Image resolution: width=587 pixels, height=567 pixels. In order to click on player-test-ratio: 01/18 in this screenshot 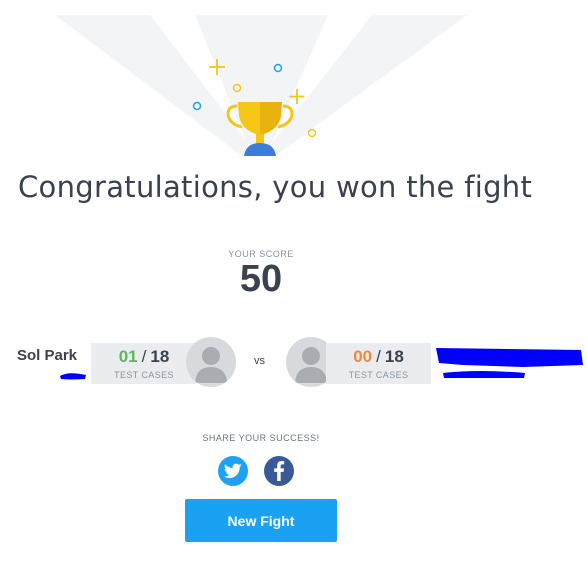, I will do `click(144, 357)`.